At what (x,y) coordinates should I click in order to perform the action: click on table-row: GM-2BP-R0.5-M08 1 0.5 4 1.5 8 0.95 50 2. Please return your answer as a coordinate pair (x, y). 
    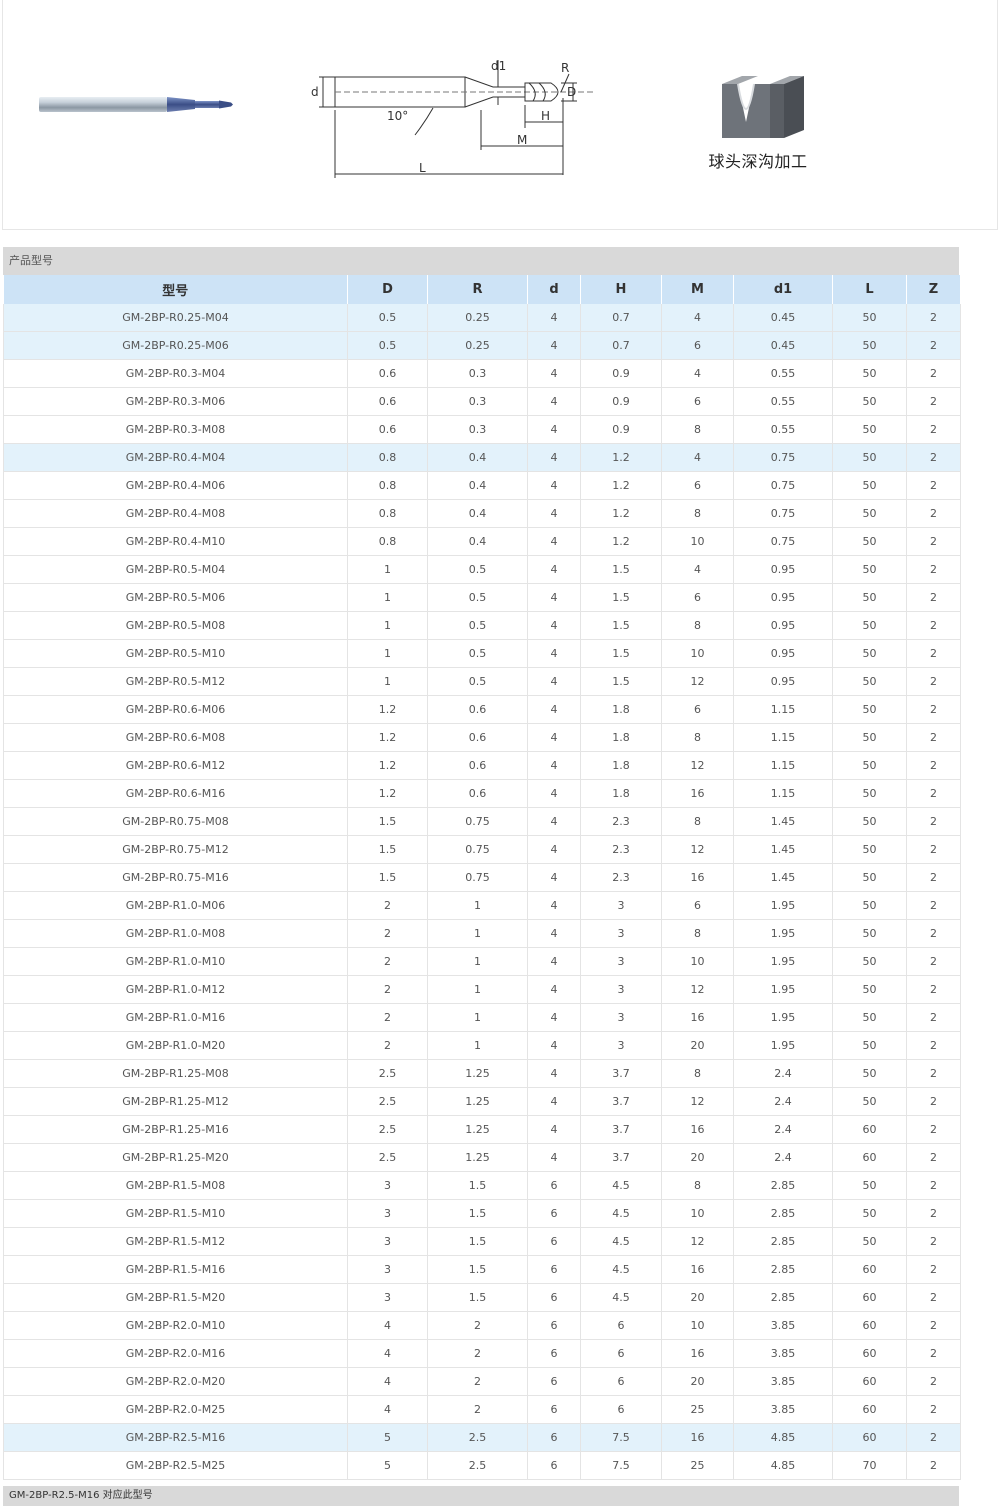
    Looking at the image, I should click on (482, 625).